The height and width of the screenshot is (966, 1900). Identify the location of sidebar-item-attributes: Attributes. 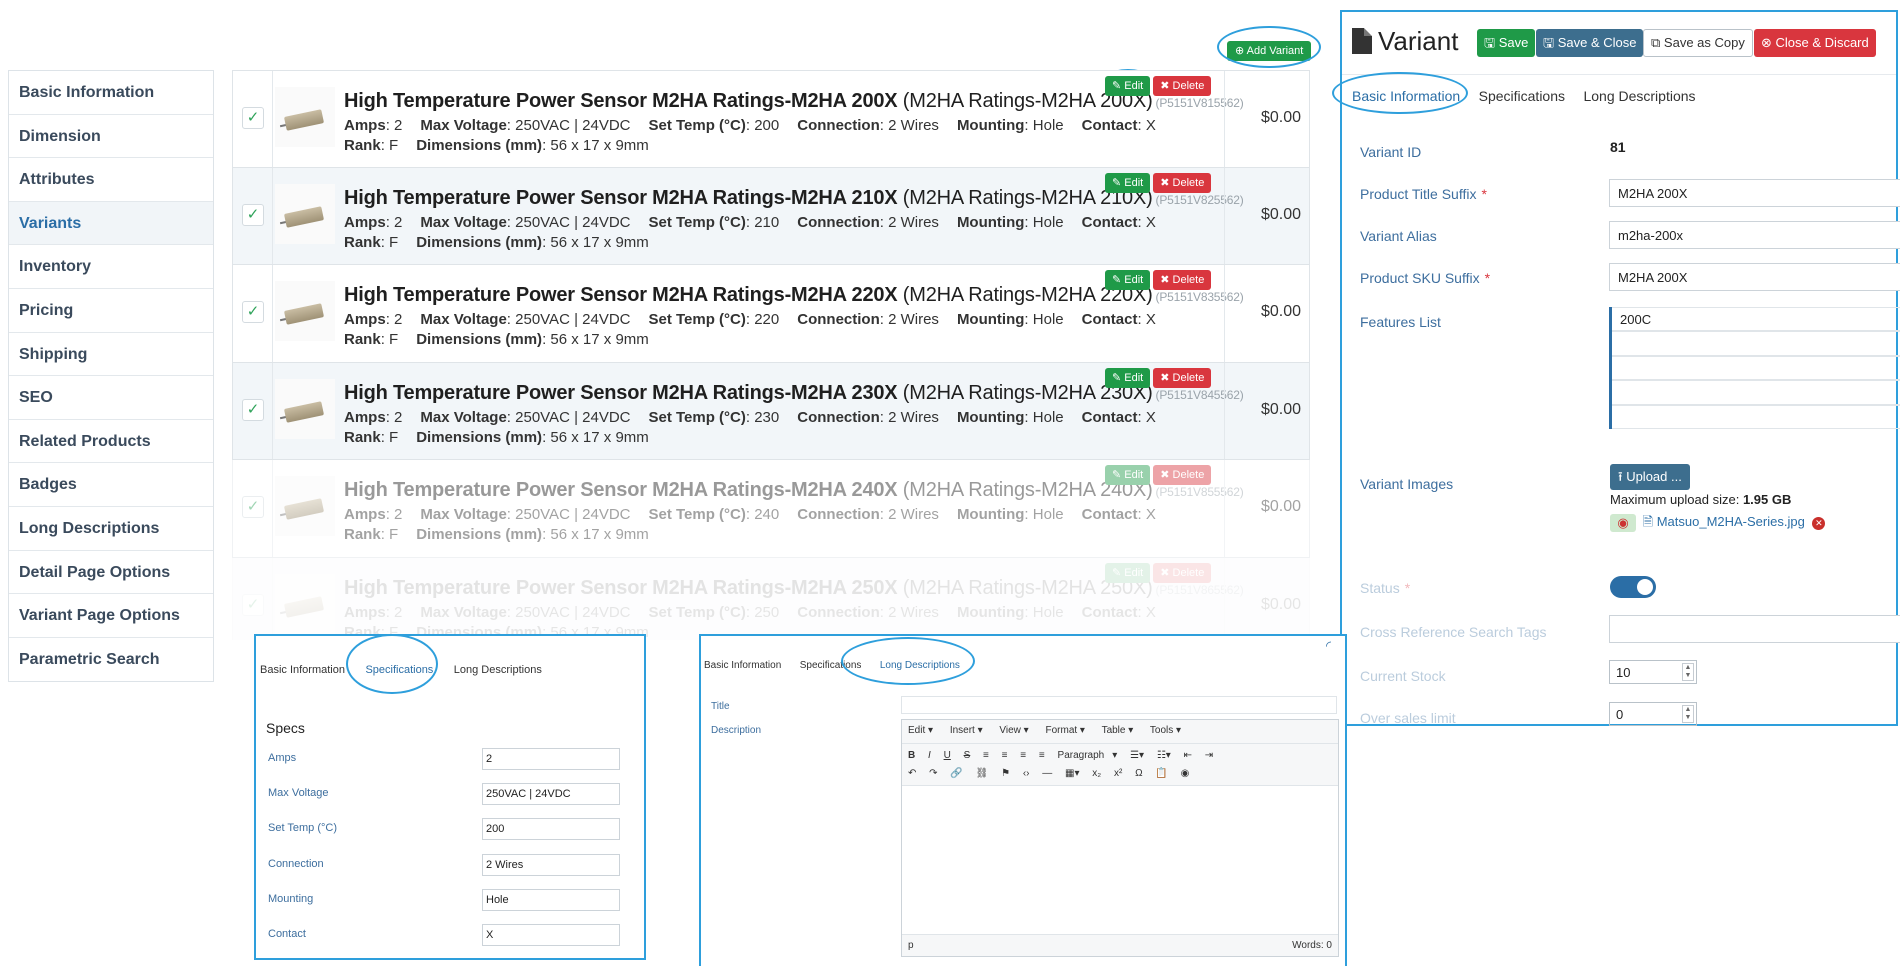
(111, 180).